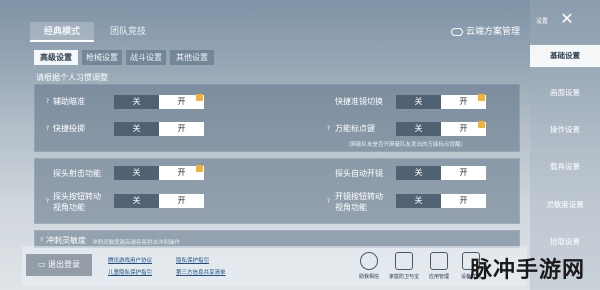  What do you see at coordinates (355, 128) in the screenshot?
I see `universal-marker-label: 万能标点键` at bounding box center [355, 128].